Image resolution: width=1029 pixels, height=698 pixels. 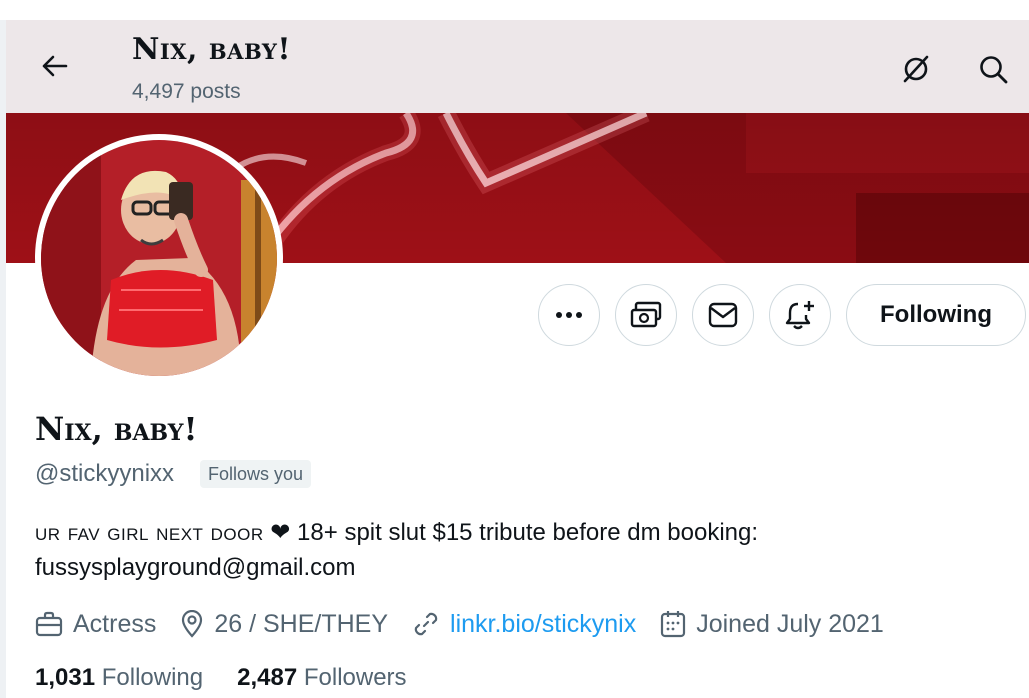 I want to click on message-icon, so click(x=723, y=315).